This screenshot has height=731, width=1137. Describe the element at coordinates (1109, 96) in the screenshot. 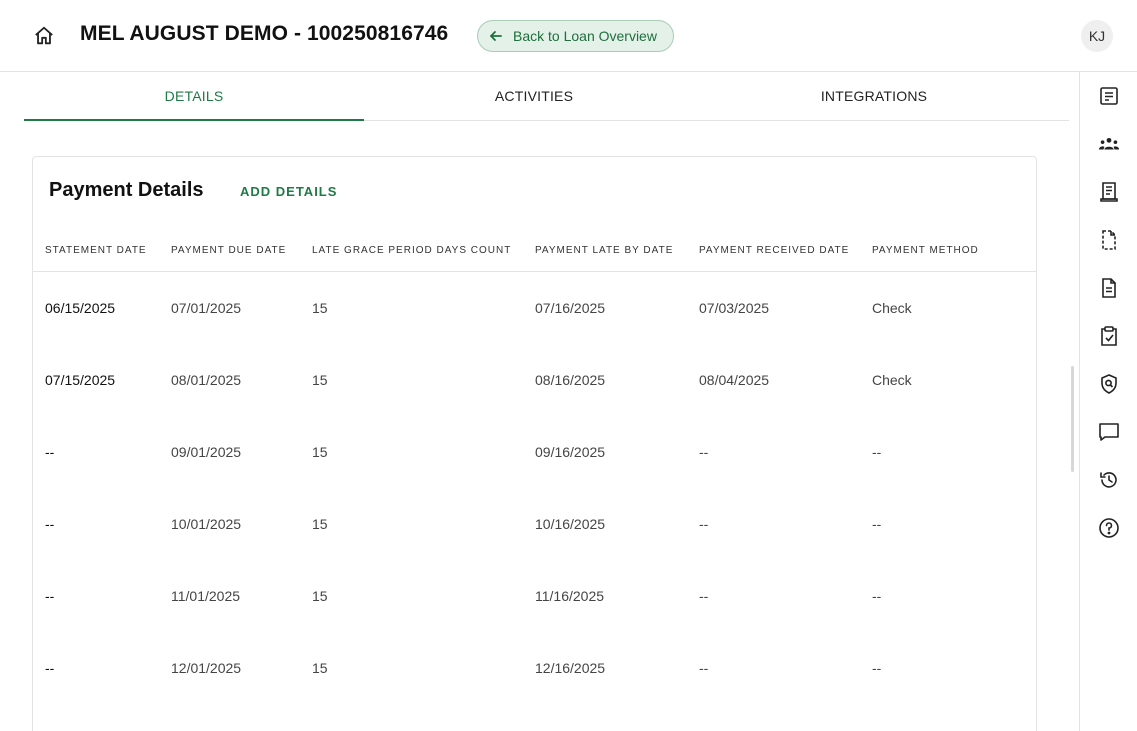

I see `loan-summary-icon` at that location.